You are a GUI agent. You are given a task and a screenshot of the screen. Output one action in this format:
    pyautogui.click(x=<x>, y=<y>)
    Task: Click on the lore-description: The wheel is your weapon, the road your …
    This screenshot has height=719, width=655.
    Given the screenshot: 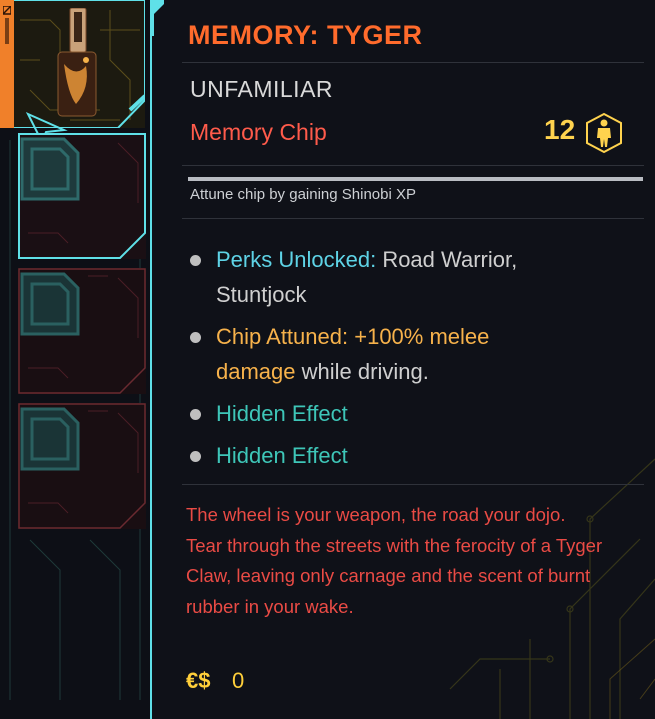 What is the action you would take?
    pyautogui.click(x=394, y=560)
    